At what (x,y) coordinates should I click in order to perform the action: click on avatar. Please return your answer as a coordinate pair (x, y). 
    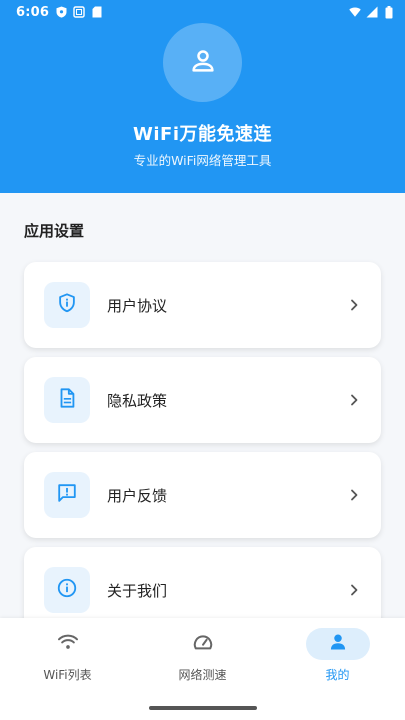
    Looking at the image, I should click on (202, 62).